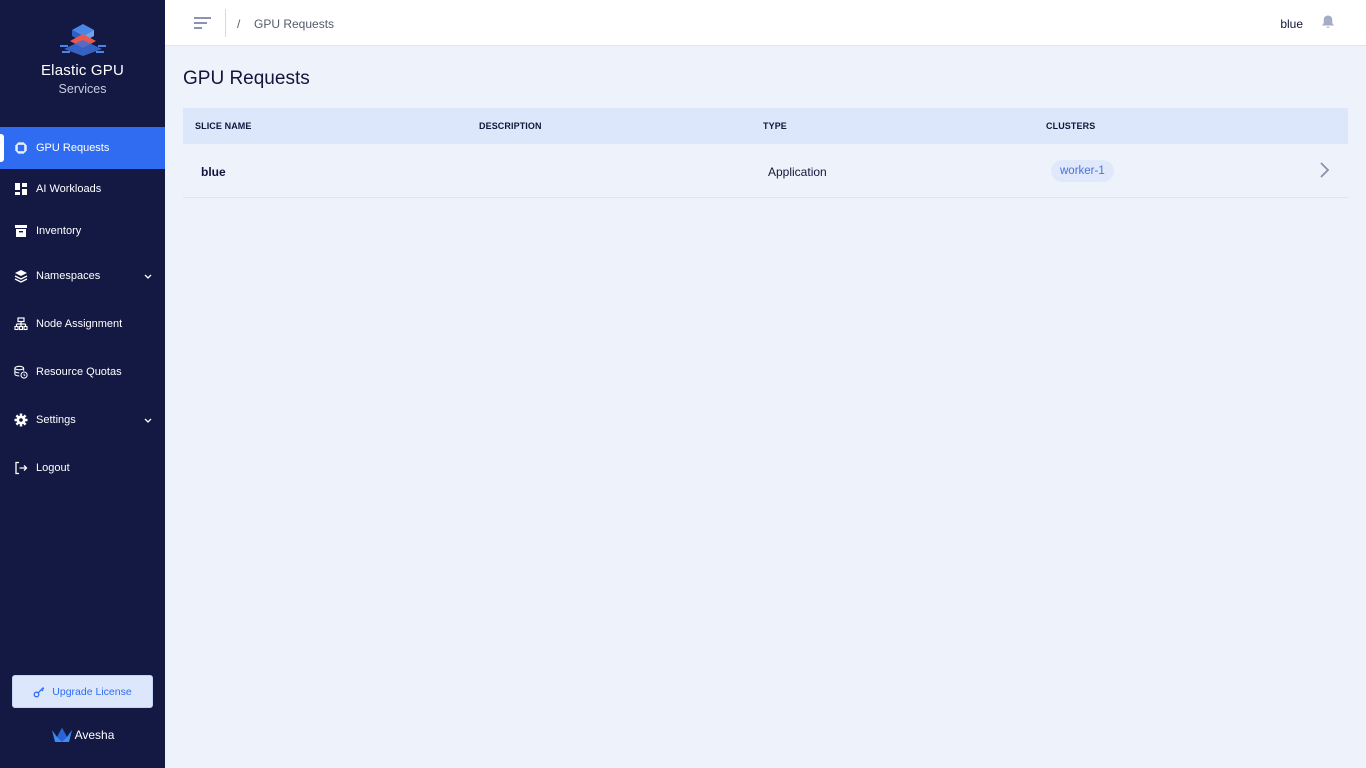 Image resolution: width=1366 pixels, height=768 pixels. What do you see at coordinates (92, 691) in the screenshot?
I see `upgrade-license-label: Upgrade License` at bounding box center [92, 691].